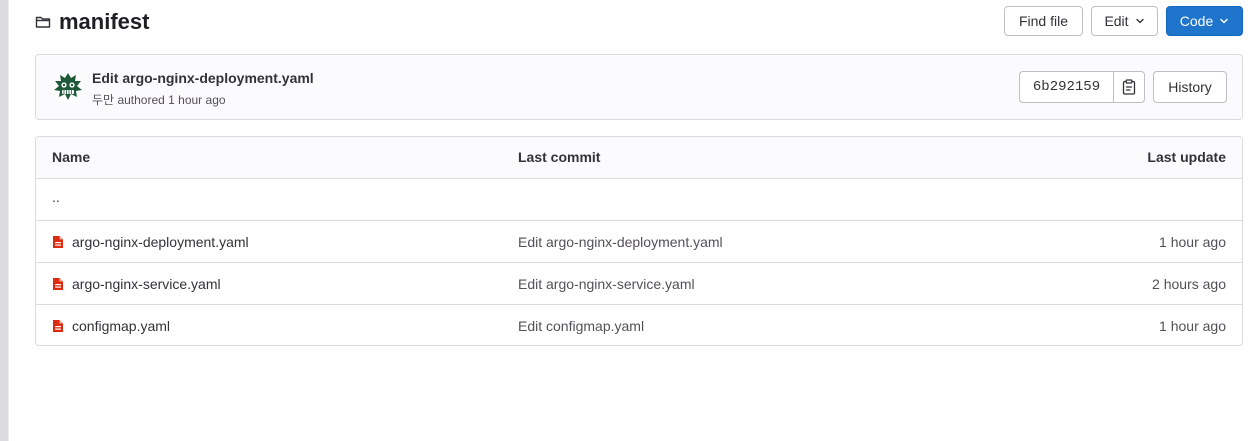  I want to click on page-header: manifest Find file Edit Code, so click(639, 22).